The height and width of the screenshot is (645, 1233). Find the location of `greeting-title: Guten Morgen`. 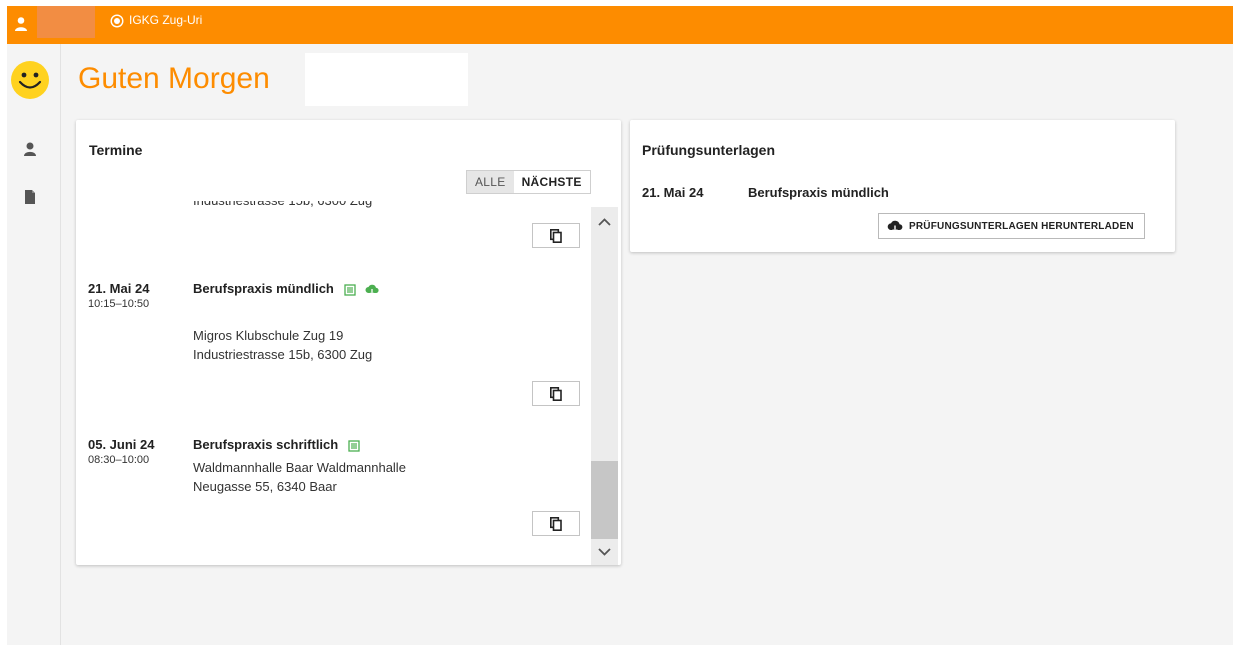

greeting-title: Guten Morgen is located at coordinates (174, 78).